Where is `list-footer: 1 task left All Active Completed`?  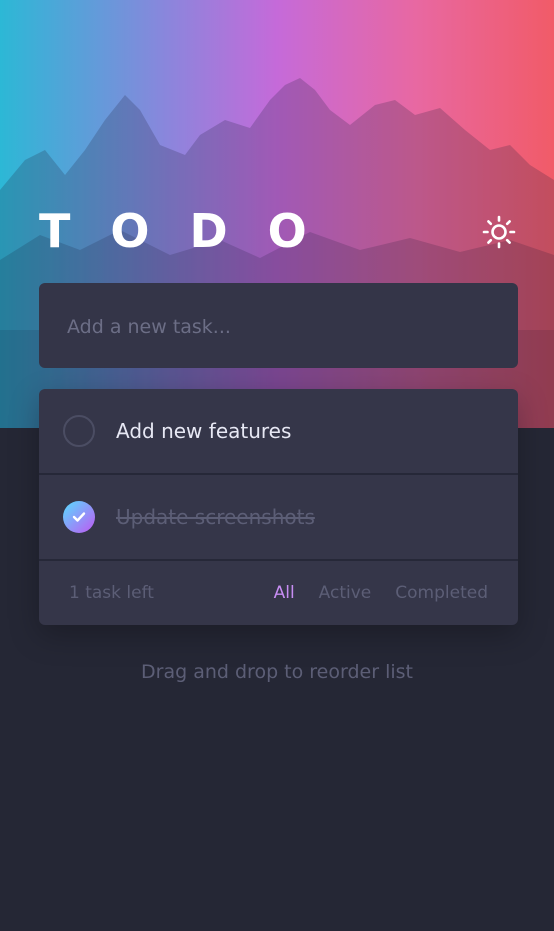 list-footer: 1 task left All Active Completed is located at coordinates (278, 593).